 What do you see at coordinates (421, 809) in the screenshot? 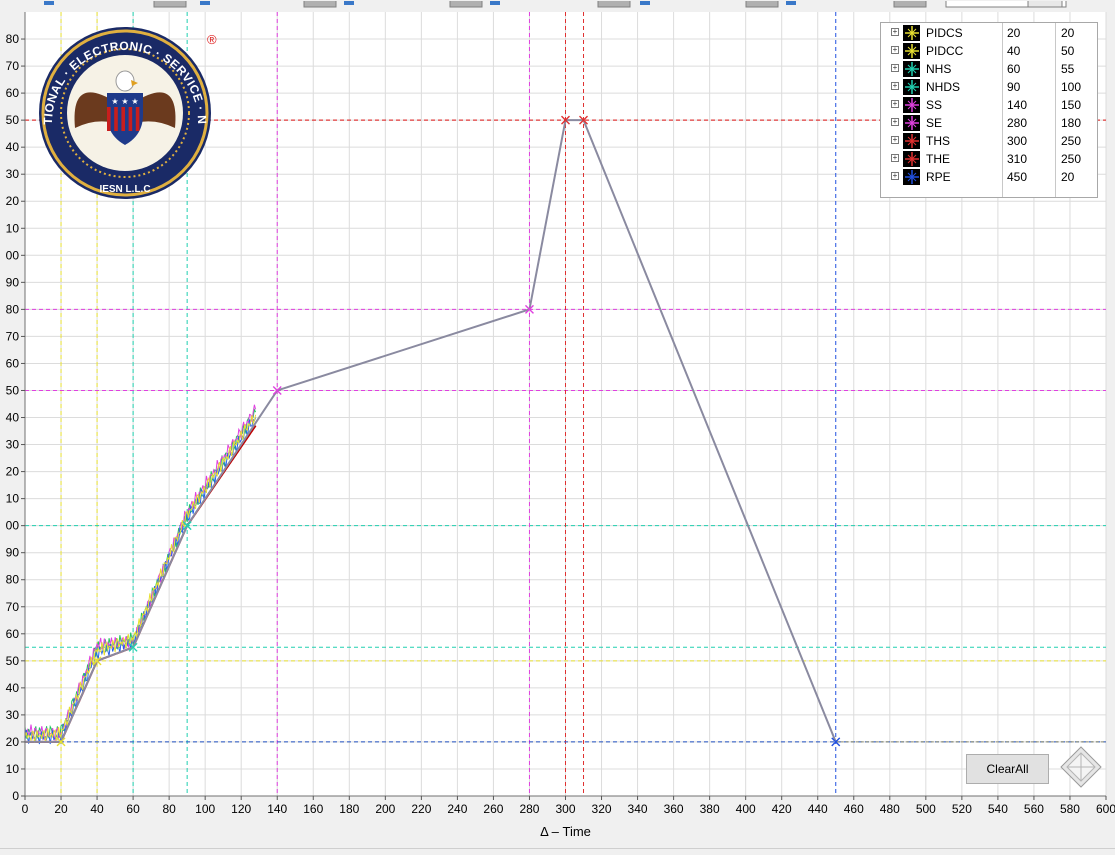
I see `x-tick-label: 220` at bounding box center [421, 809].